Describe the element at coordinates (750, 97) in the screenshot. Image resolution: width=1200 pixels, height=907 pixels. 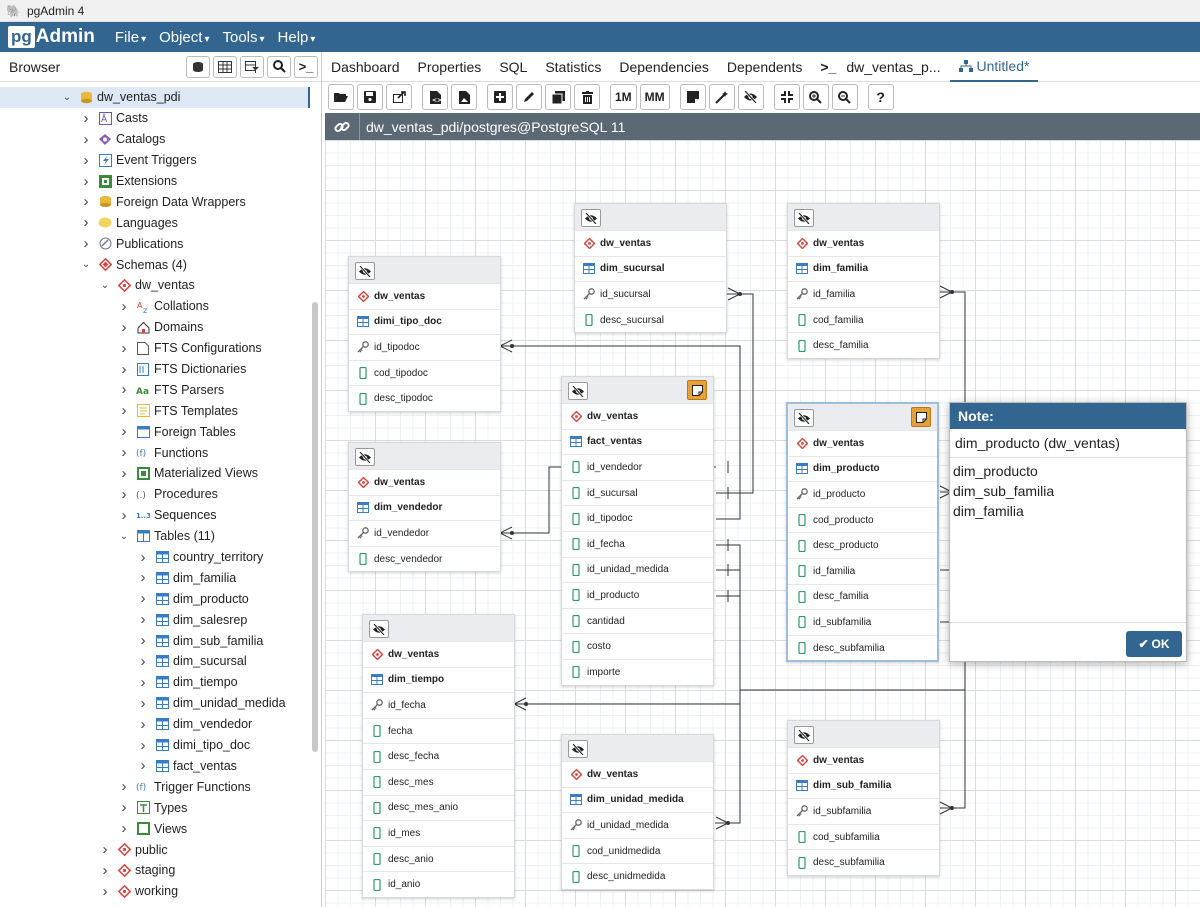
I see `hide-details-button` at that location.